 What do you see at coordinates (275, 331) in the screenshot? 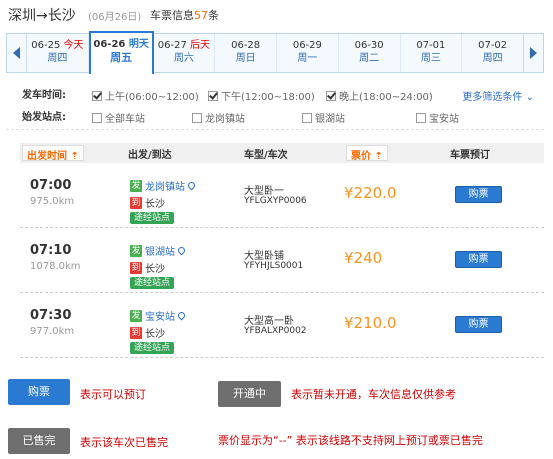
I see `route-code: YFBALXP0002` at bounding box center [275, 331].